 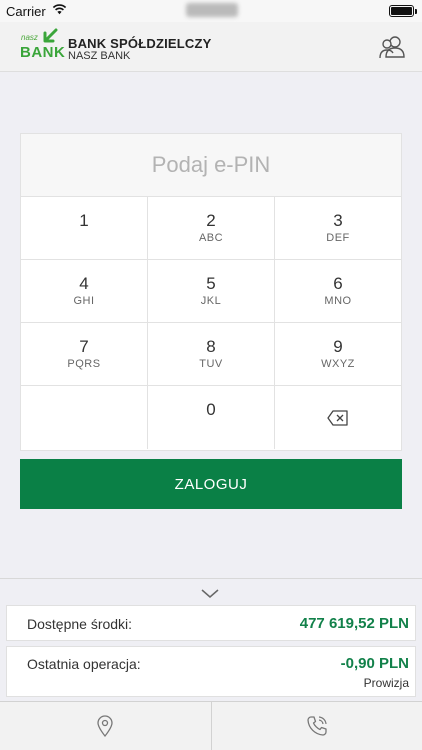 What do you see at coordinates (26, 11) in the screenshot?
I see `carrier-label: Carrier` at bounding box center [26, 11].